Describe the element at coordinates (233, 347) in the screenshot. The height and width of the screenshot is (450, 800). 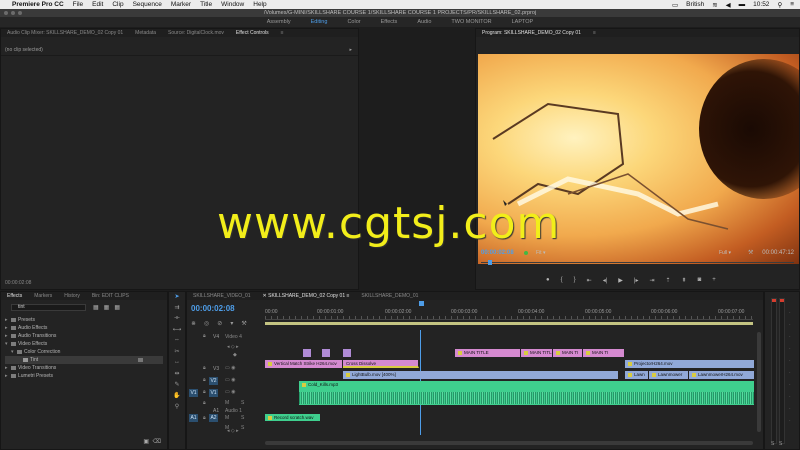
I see `keyframe-nav-icon: ◂ ◇ ▸` at that location.